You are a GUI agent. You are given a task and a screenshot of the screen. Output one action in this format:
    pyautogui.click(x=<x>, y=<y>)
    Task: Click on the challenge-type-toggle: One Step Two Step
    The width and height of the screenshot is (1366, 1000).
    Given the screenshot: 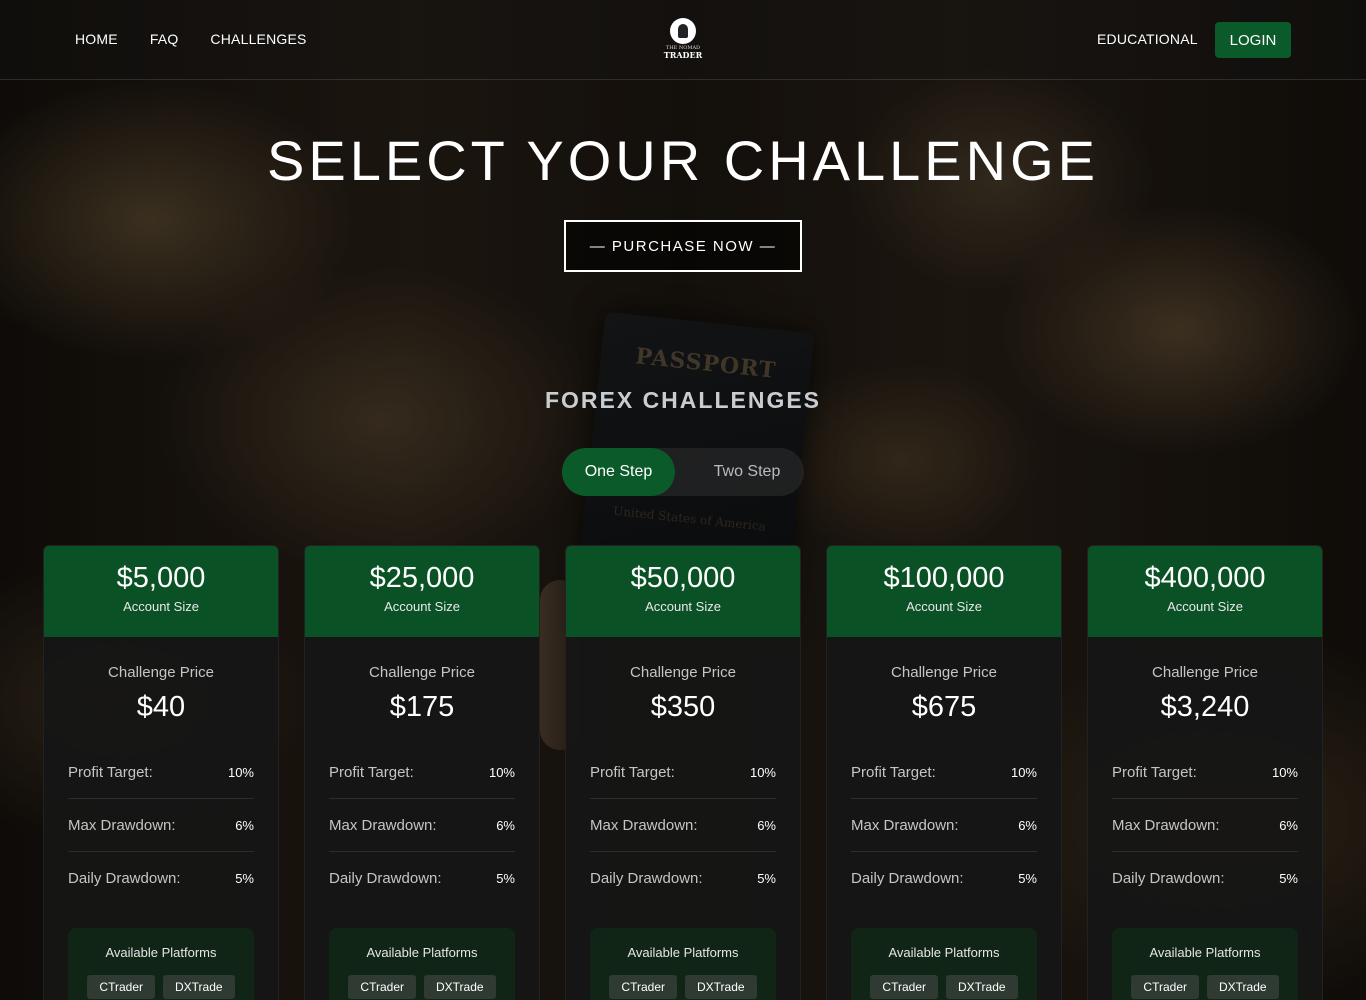 What is the action you would take?
    pyautogui.click(x=683, y=472)
    